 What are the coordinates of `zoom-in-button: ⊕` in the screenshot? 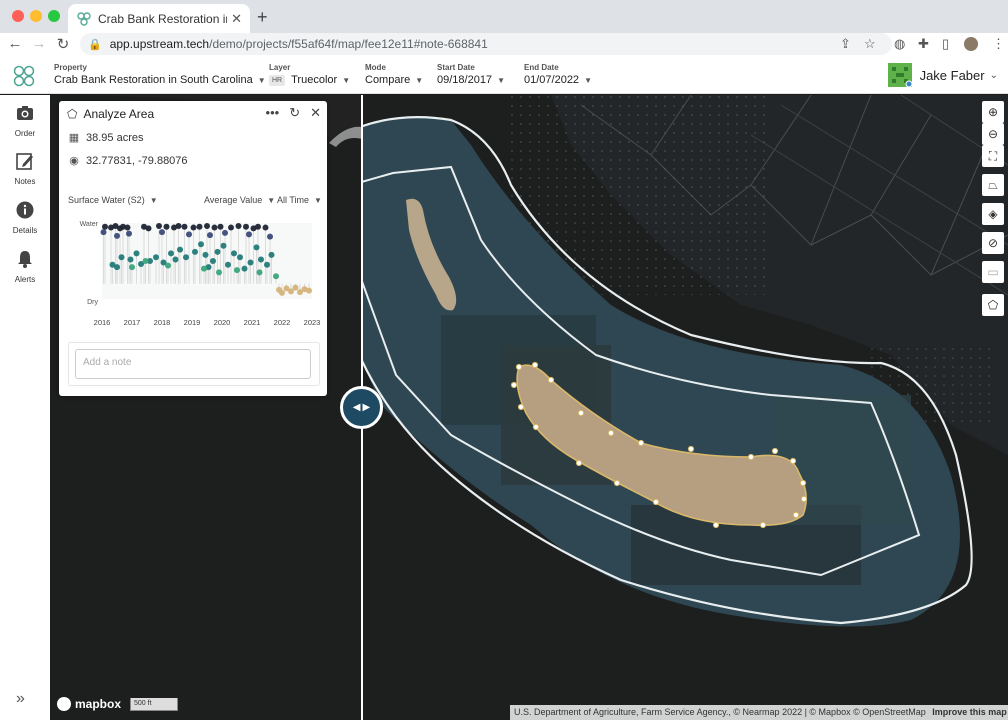 It's located at (993, 112).